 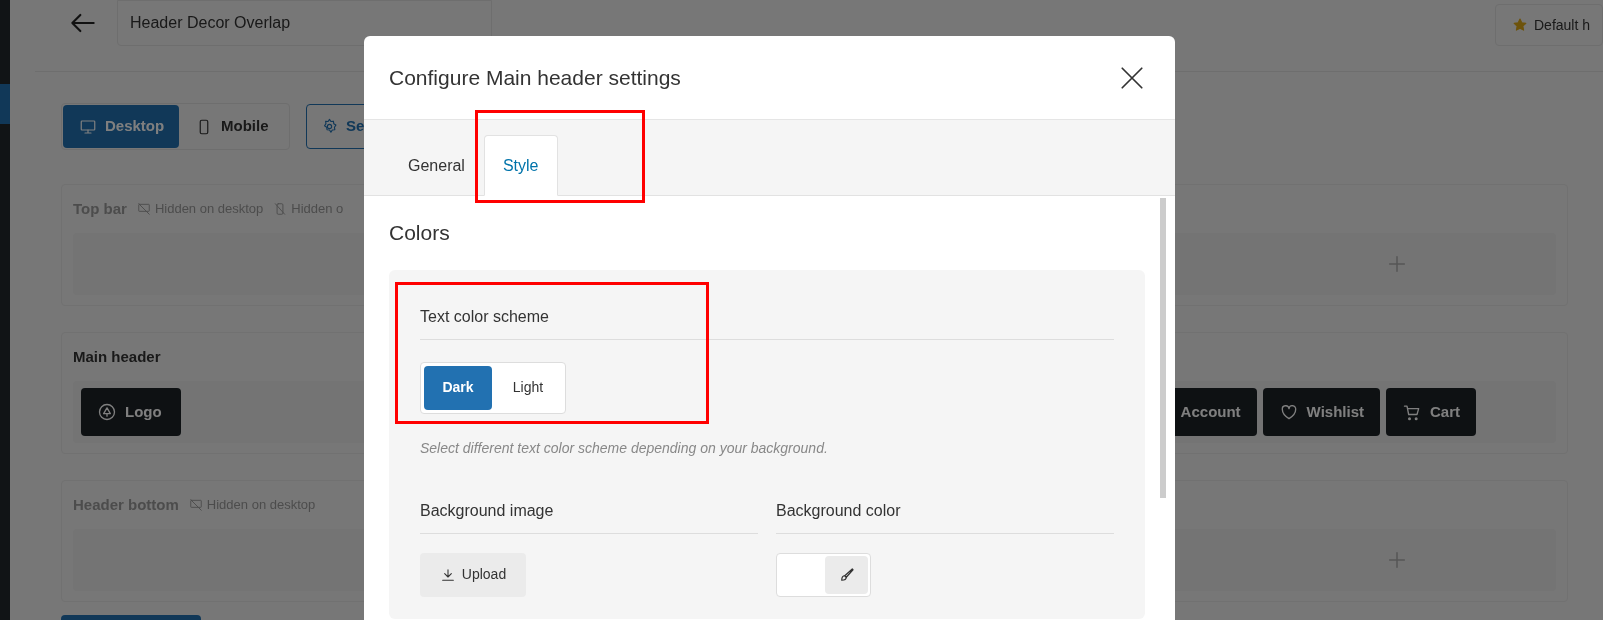 I want to click on section-heading: Colors, so click(x=420, y=233).